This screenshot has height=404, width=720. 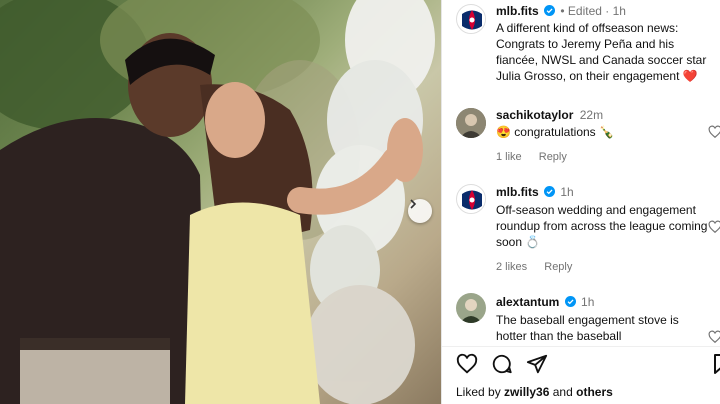 What do you see at coordinates (527, 302) in the screenshot?
I see `comment-user: alextantum` at bounding box center [527, 302].